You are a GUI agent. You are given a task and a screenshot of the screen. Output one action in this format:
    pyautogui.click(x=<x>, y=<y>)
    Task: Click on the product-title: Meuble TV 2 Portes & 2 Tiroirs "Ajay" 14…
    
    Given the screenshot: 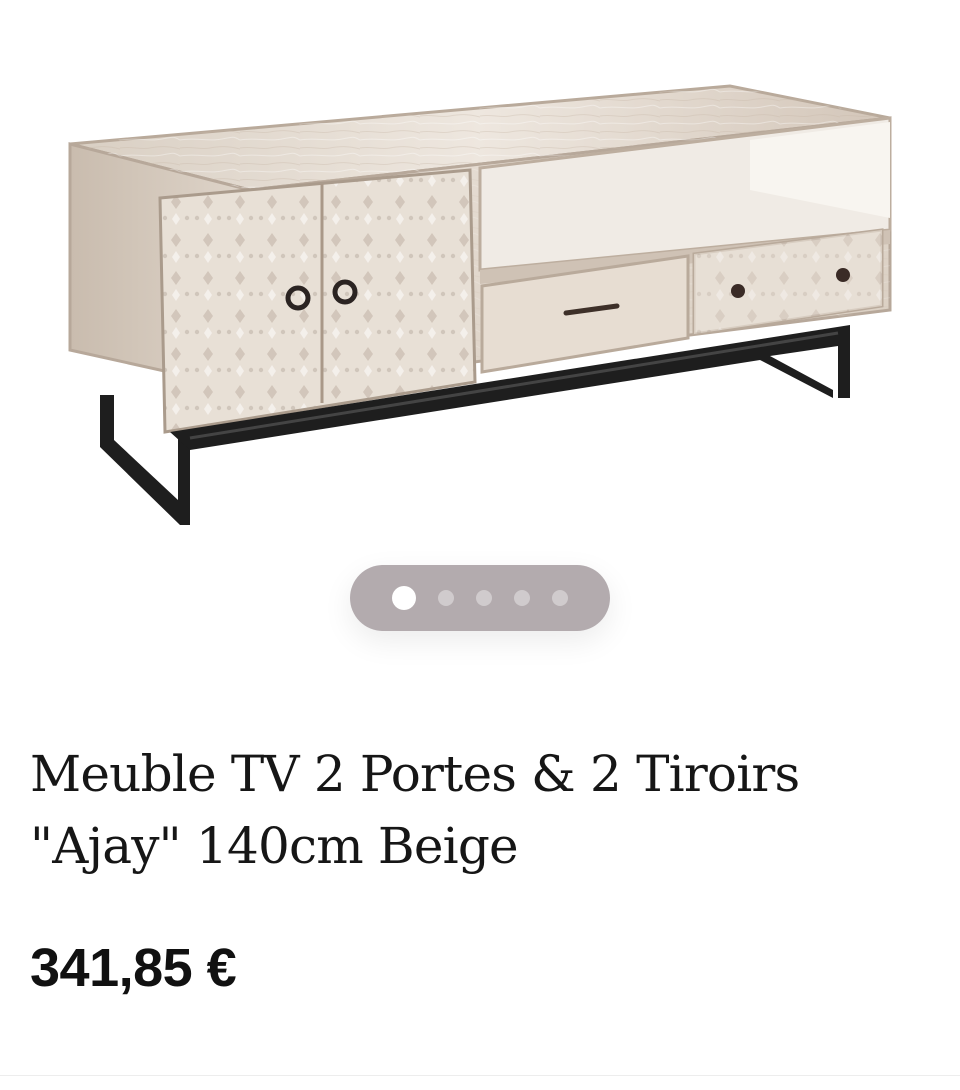 What is the action you would take?
    pyautogui.click(x=480, y=810)
    